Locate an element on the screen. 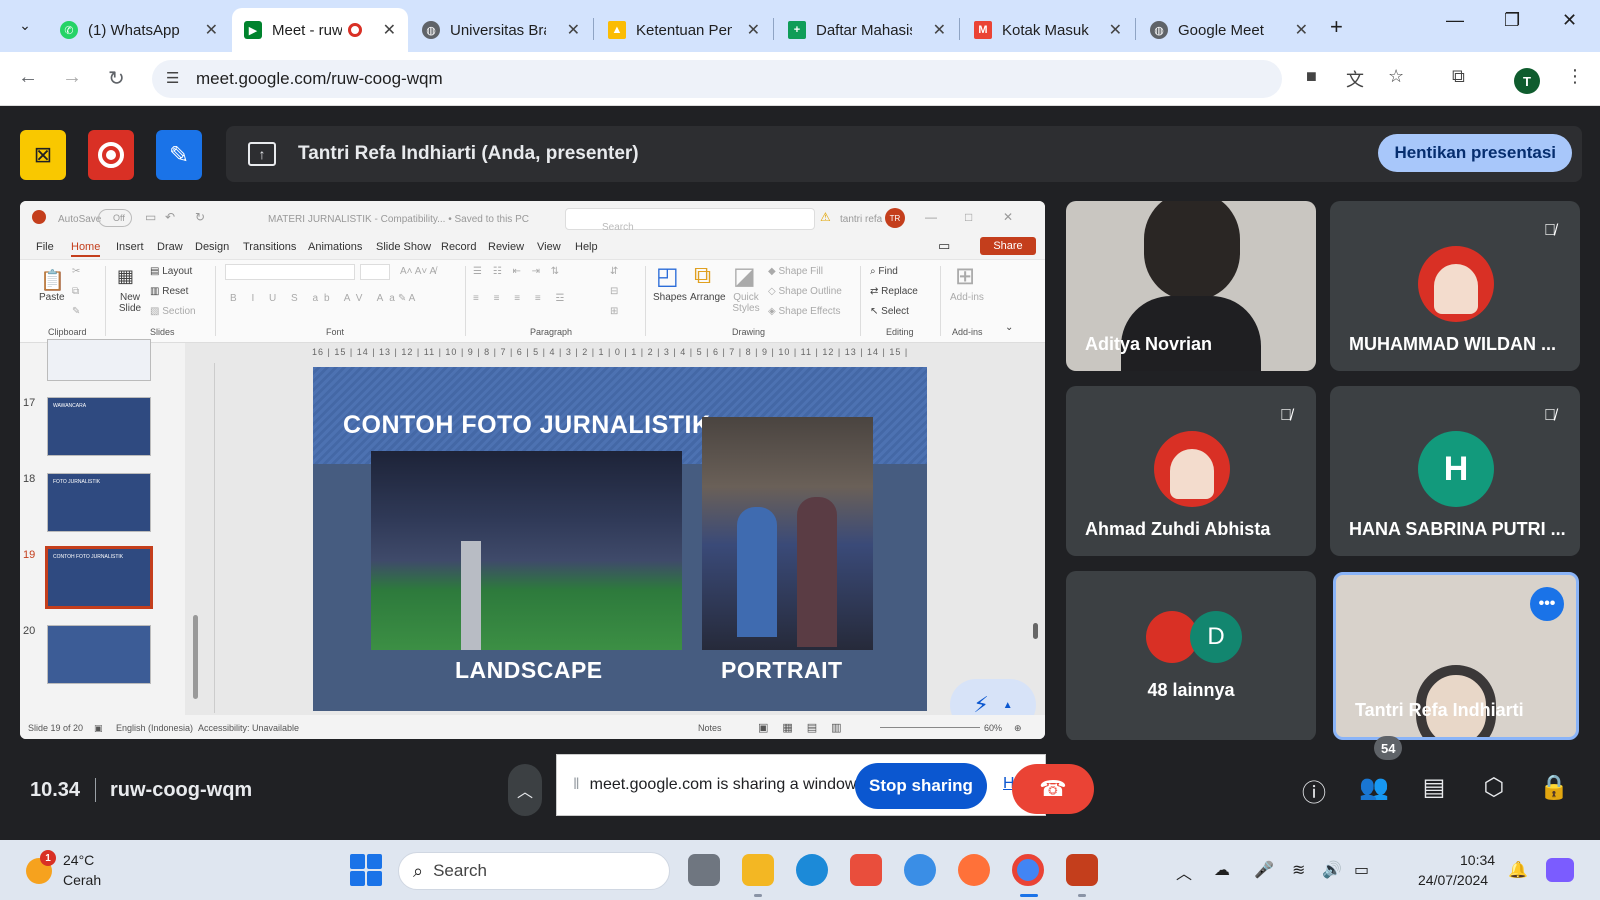 The height and width of the screenshot is (900, 1600). reload-icon: ↻ is located at coordinates (116, 78).